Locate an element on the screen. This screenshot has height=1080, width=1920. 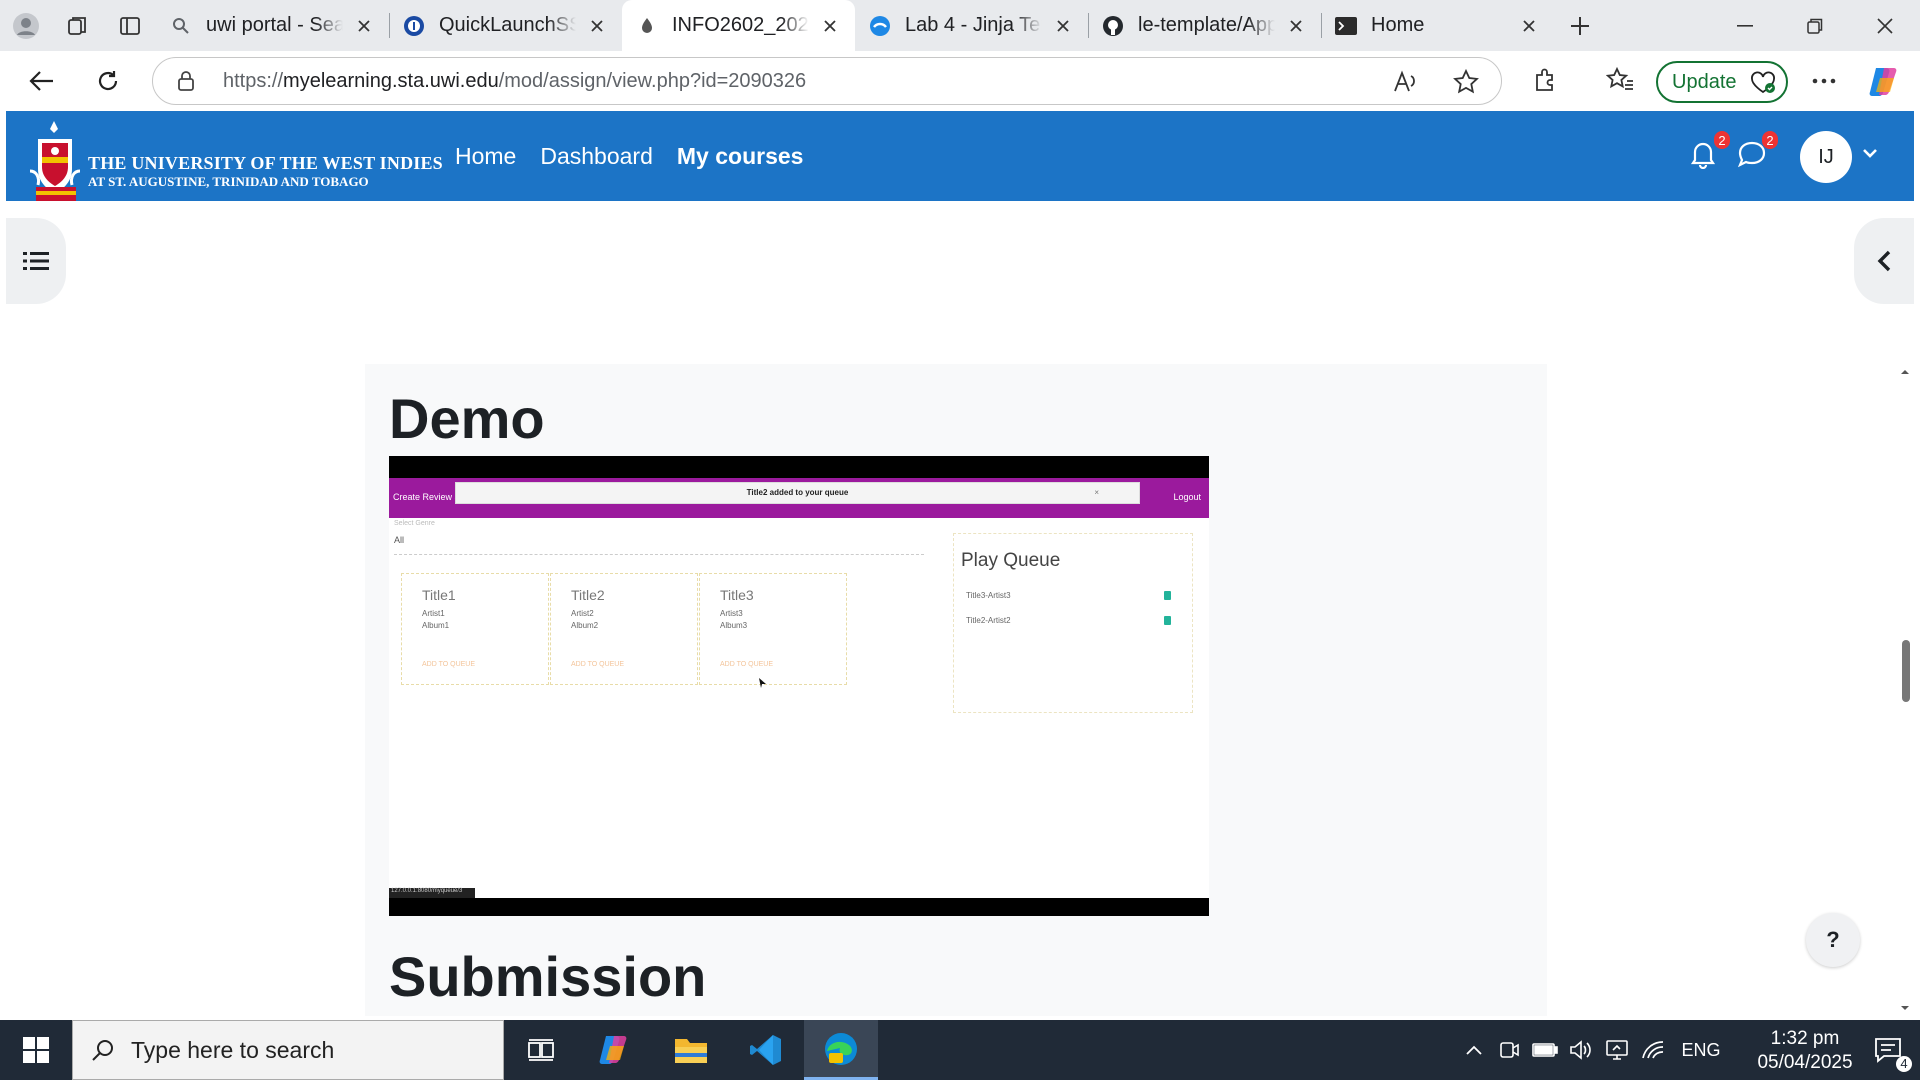
primary-navigation: Home Dashboard My courses is located at coordinates (629, 156).